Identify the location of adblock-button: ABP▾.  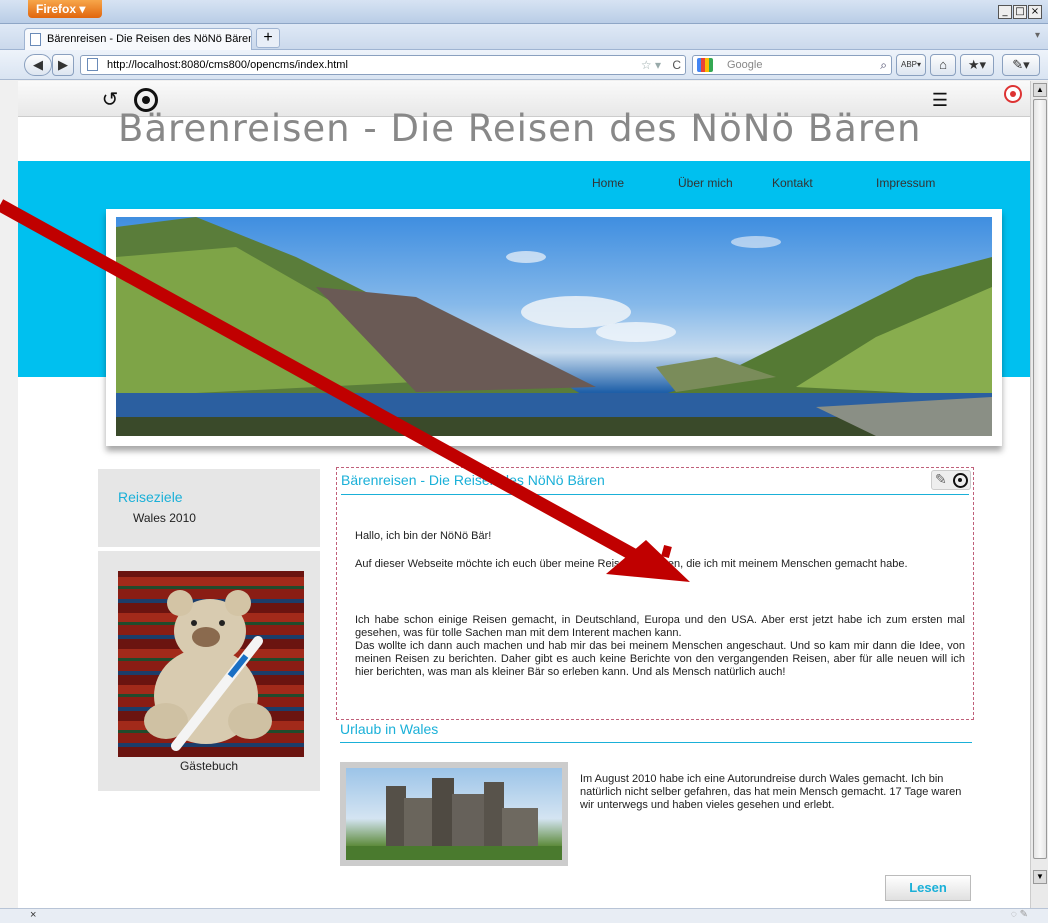
(911, 65).